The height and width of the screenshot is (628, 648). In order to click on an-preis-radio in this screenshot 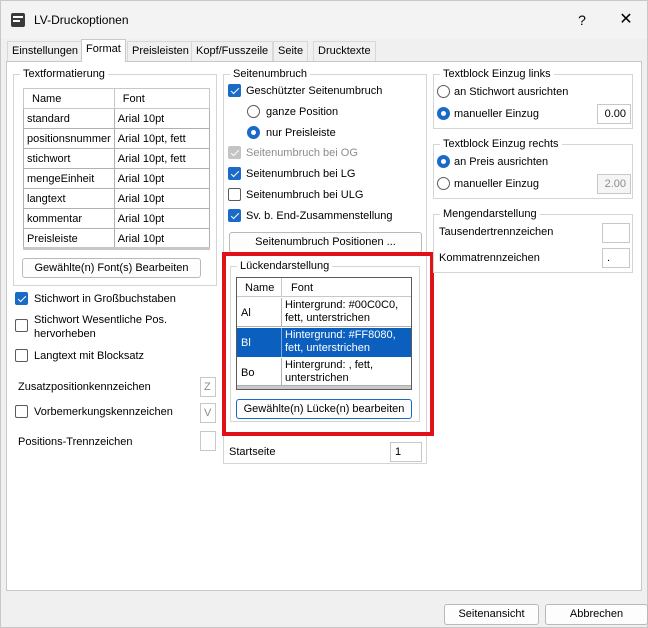, I will do `click(443, 161)`.